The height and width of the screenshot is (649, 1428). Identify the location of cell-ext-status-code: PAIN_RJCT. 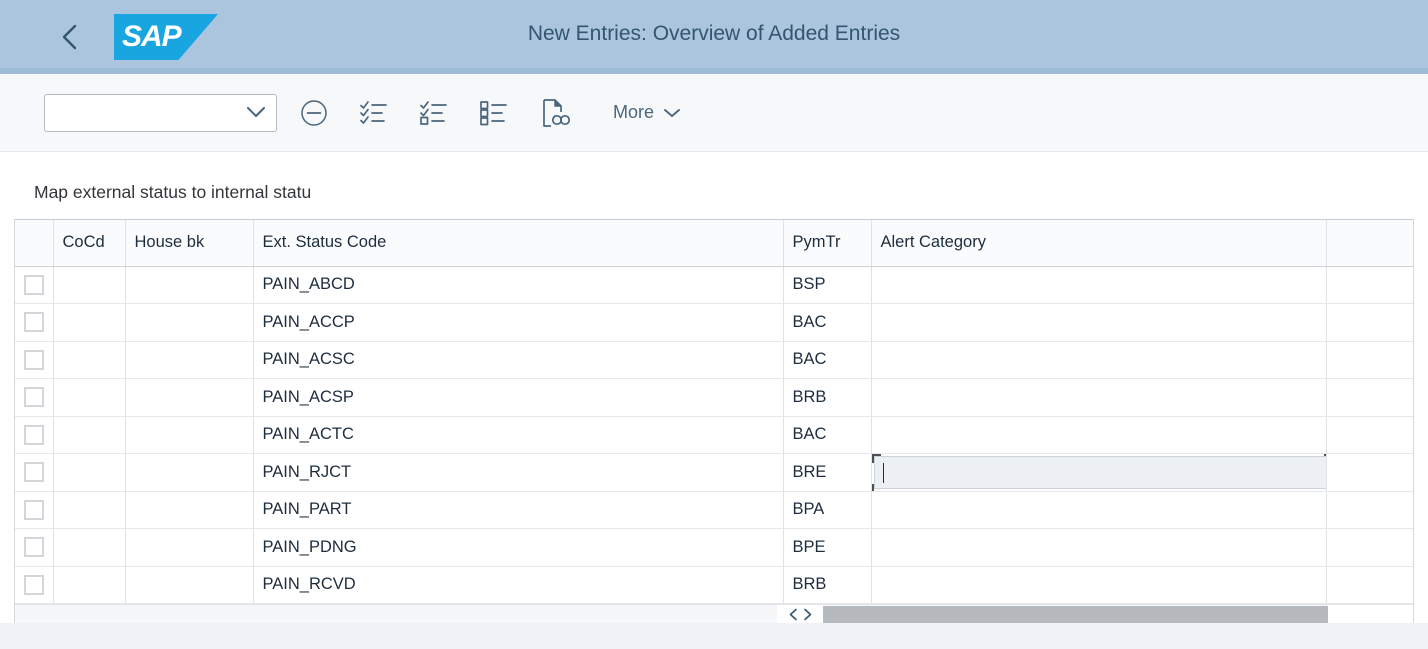
(518, 472).